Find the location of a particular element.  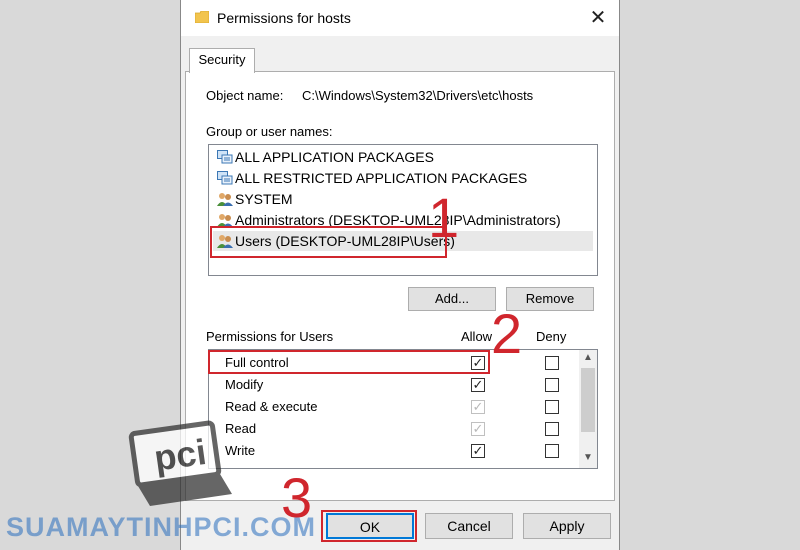

permissions-header: Permissions for Users is located at coordinates (270, 336).